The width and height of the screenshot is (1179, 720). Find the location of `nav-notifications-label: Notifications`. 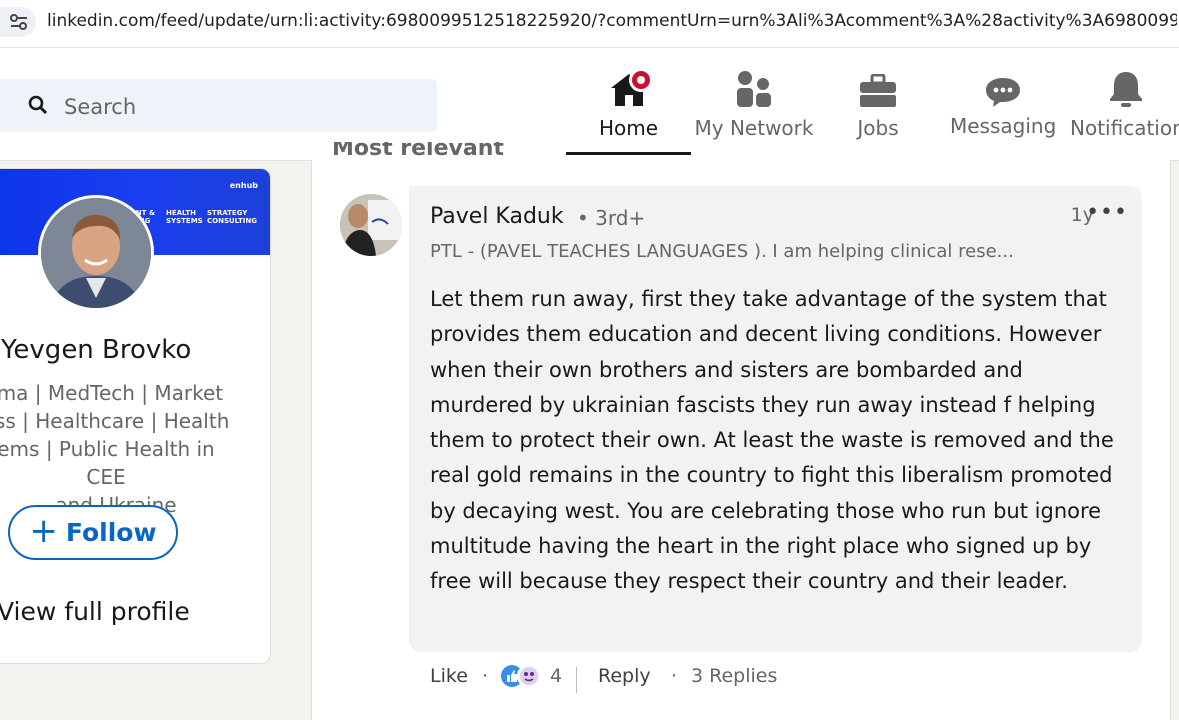

nav-notifications-label: Notifications is located at coordinates (1124, 128).